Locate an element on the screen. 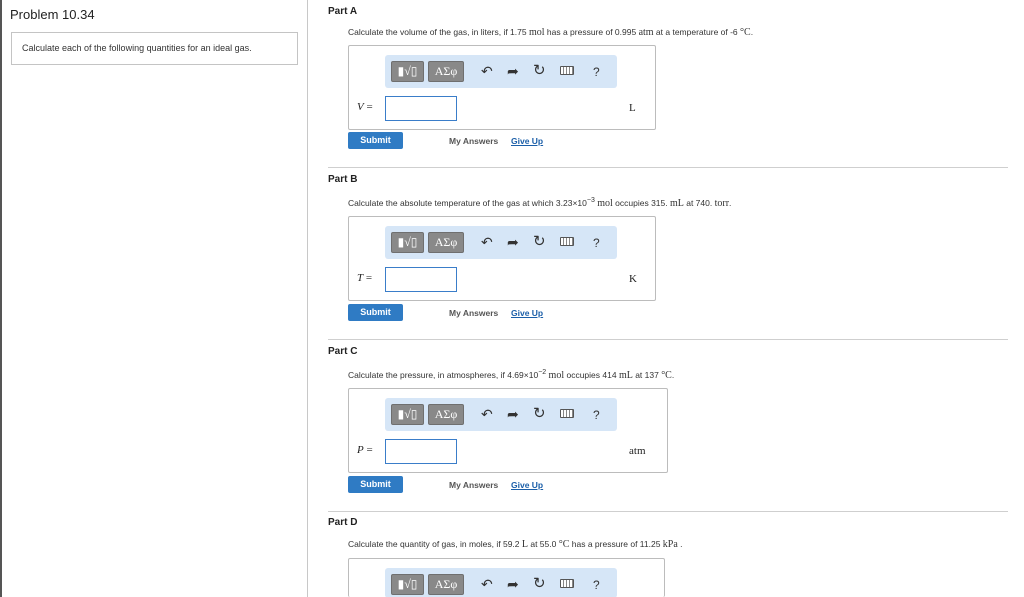  part-c-submit-button: Submit is located at coordinates (375, 484).